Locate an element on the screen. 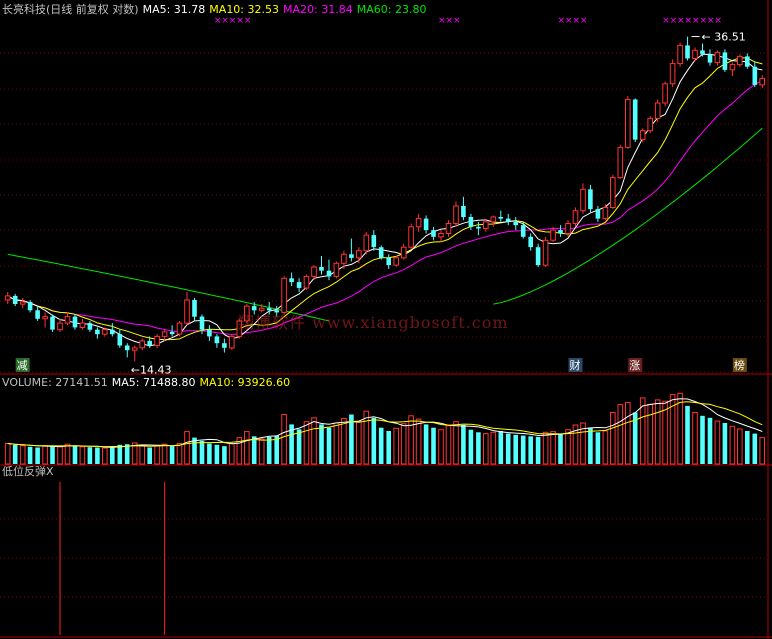 The image size is (772, 639). high-marker-label: ← 36.51 is located at coordinates (724, 37).